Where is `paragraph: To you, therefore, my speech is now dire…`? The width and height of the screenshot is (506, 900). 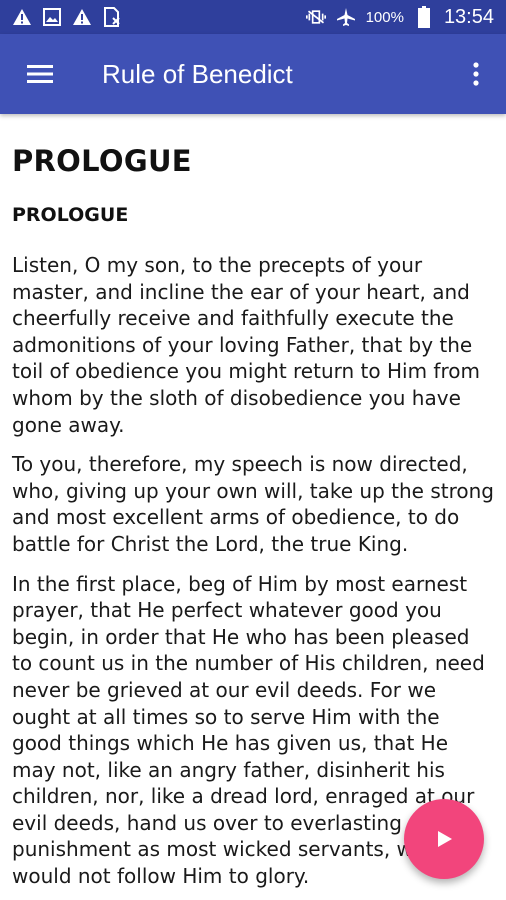 paragraph: To you, therefore, my speech is now dire… is located at coordinates (253, 504).